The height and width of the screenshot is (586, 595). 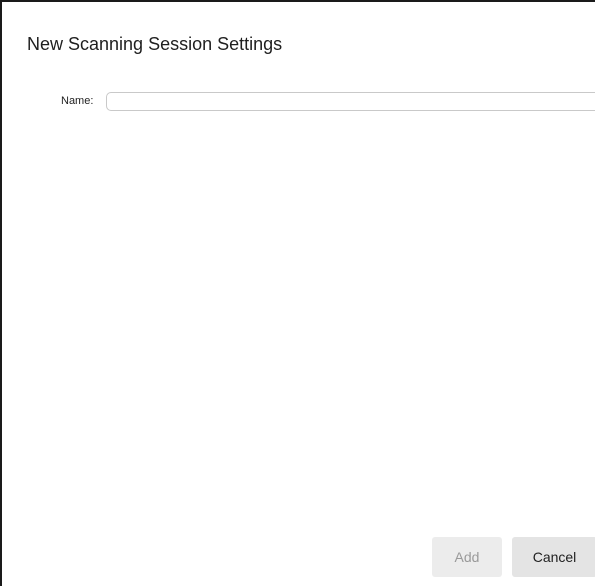 What do you see at coordinates (467, 557) in the screenshot?
I see `add-button: Add` at bounding box center [467, 557].